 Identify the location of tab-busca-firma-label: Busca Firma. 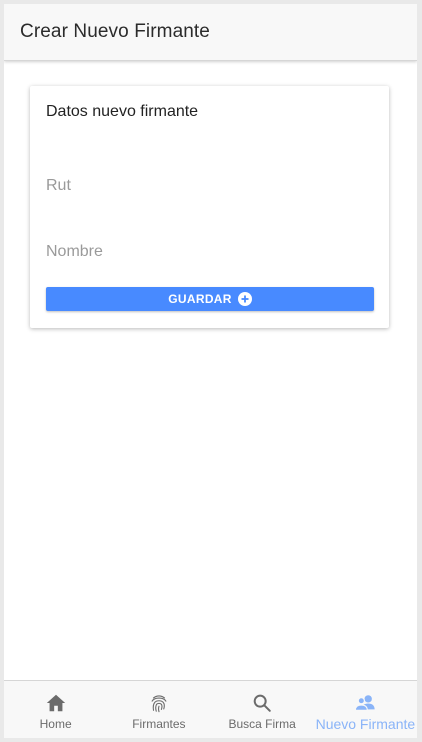
(262, 724).